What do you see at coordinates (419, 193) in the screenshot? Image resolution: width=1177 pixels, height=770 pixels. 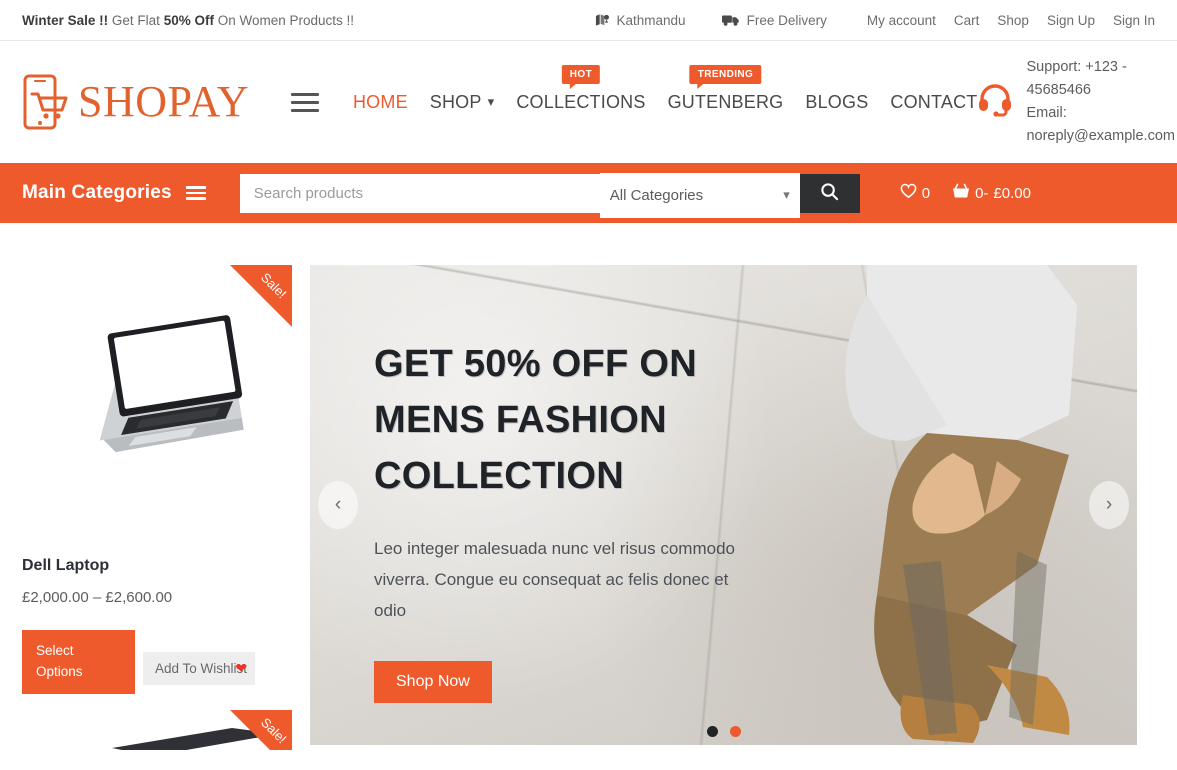 I see `search-input` at bounding box center [419, 193].